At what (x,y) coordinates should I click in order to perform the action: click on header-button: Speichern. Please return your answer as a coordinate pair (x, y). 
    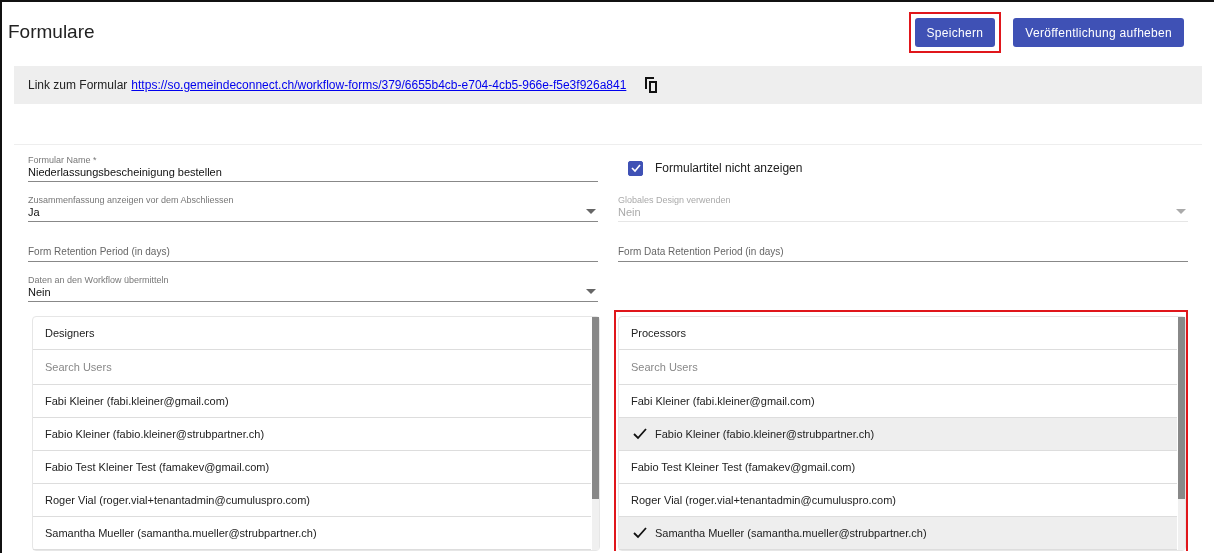
    Looking at the image, I should click on (955, 32).